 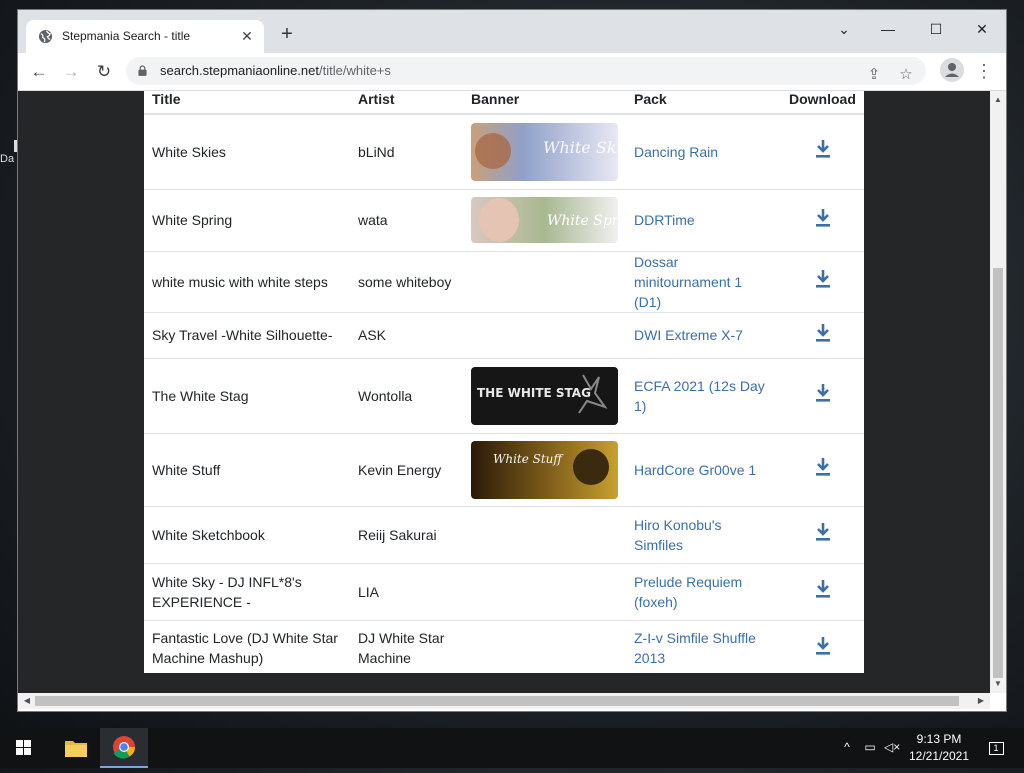 I want to click on taskbar: ^ ▭ ◁× 9:13 PM 12/21/2021 1, so click(x=512, y=748).